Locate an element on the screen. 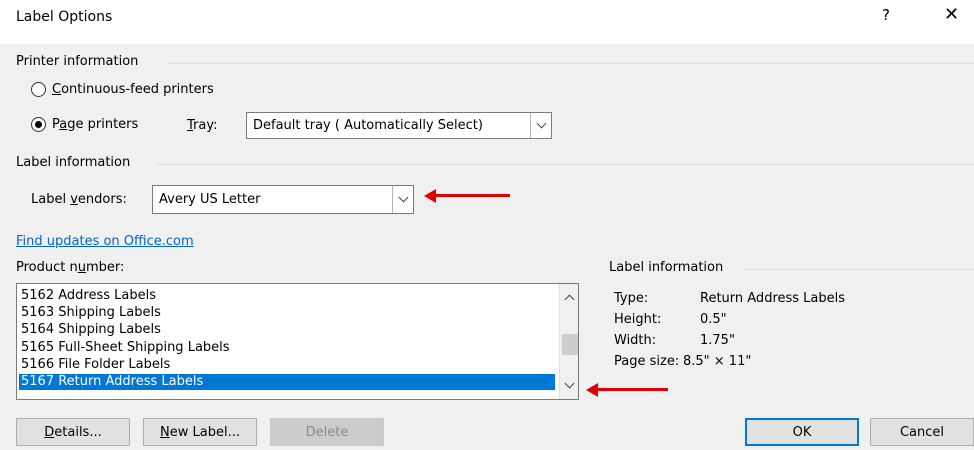 This screenshot has width=974, height=450. find-updates-link: Find updates on Office.com is located at coordinates (105, 241).